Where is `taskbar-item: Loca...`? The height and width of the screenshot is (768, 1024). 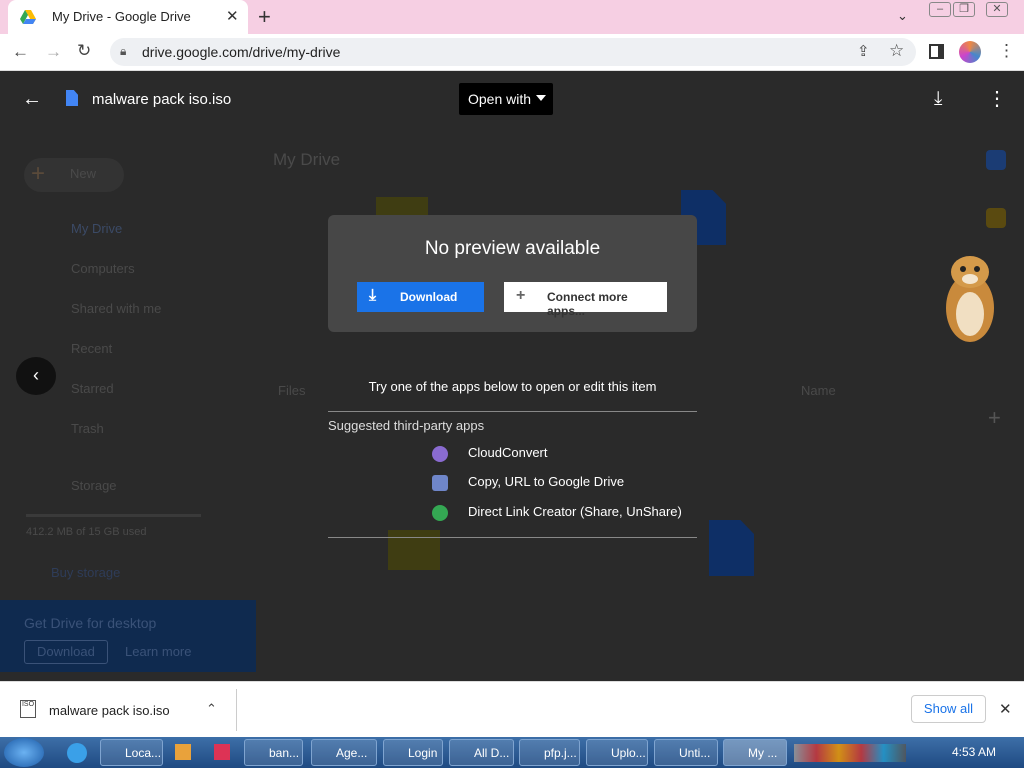
taskbar-item: Loca... is located at coordinates (131, 752).